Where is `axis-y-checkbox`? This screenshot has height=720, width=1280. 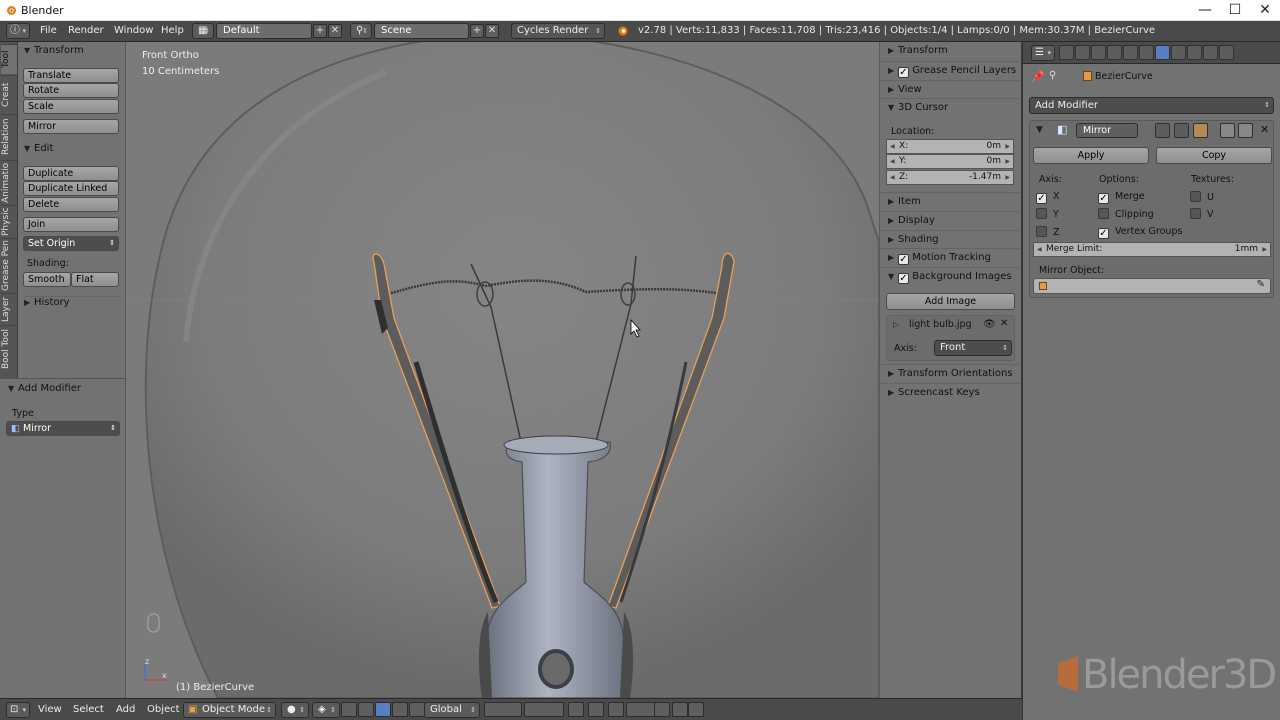
axis-y-checkbox is located at coordinates (1041, 213).